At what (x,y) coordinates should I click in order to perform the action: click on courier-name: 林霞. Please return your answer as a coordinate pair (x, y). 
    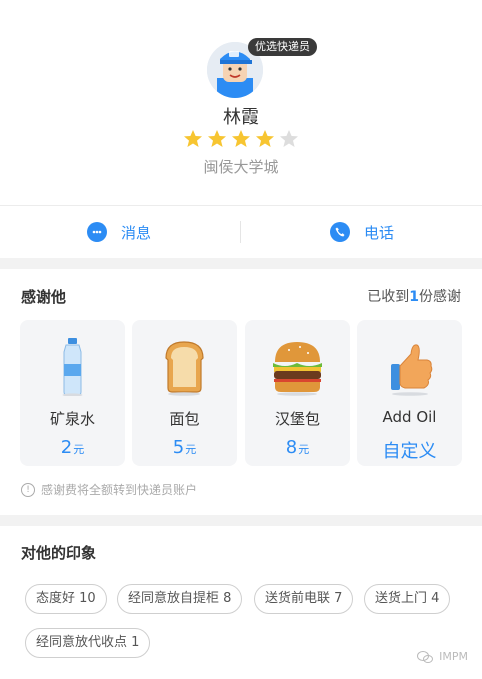
    Looking at the image, I should click on (241, 117).